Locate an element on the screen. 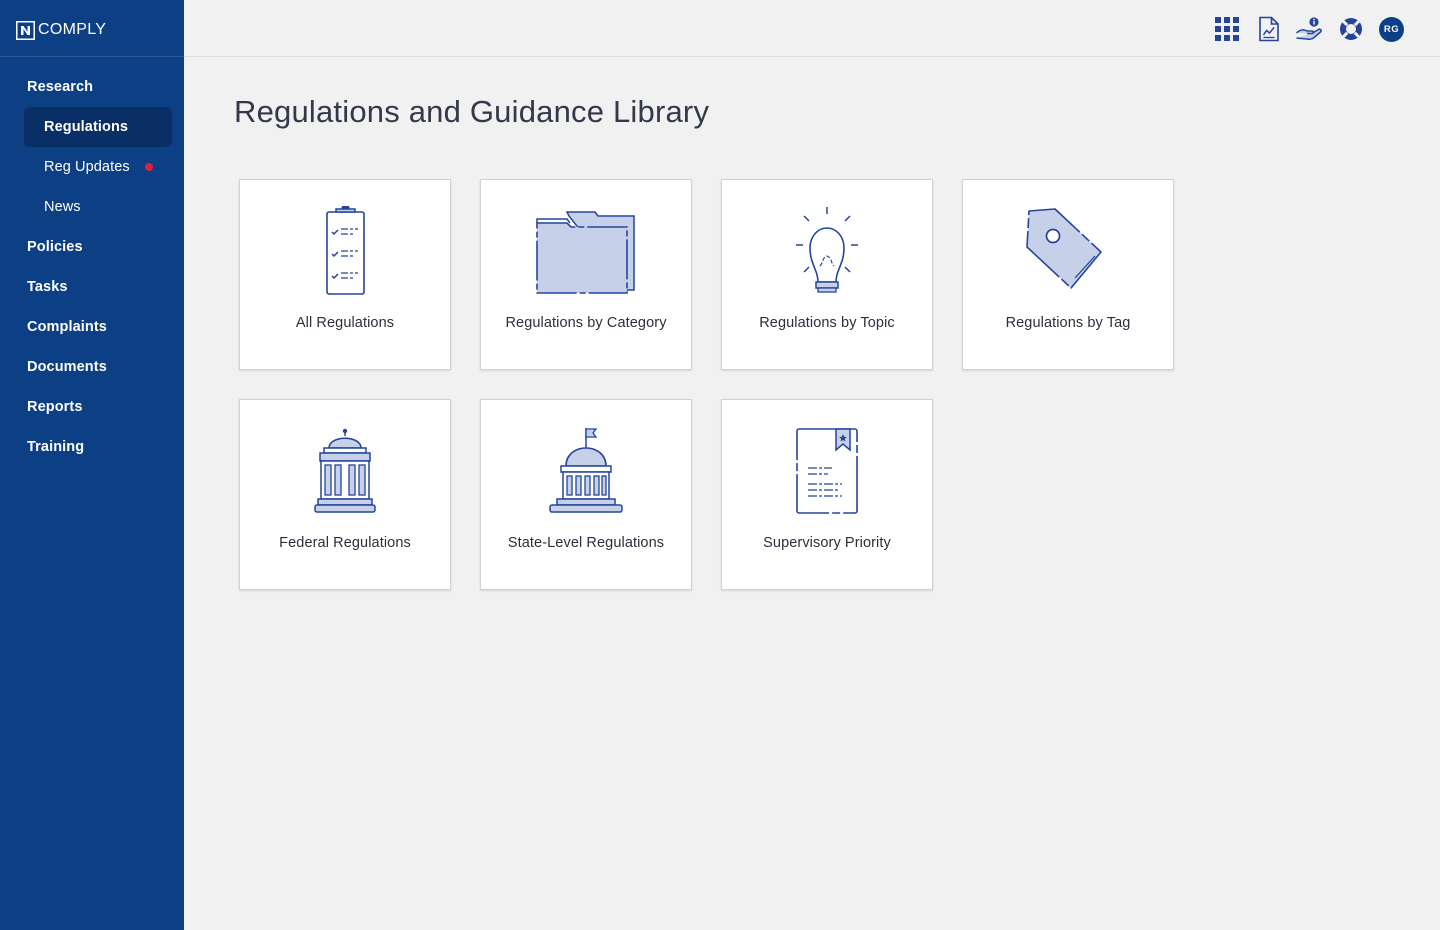  card-supervisory-priority: Supervisory Priority is located at coordinates (827, 494).